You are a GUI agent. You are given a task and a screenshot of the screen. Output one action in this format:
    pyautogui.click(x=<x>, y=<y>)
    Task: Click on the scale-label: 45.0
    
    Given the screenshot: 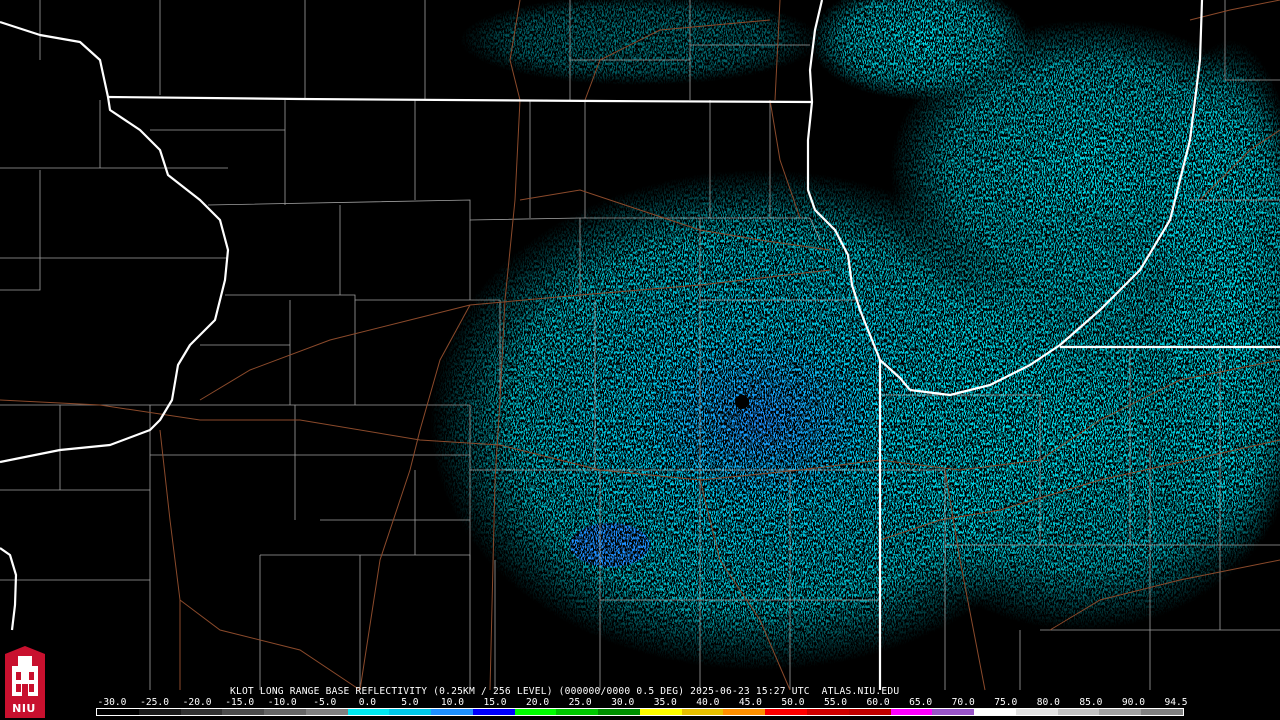 What is the action you would take?
    pyautogui.click(x=750, y=702)
    